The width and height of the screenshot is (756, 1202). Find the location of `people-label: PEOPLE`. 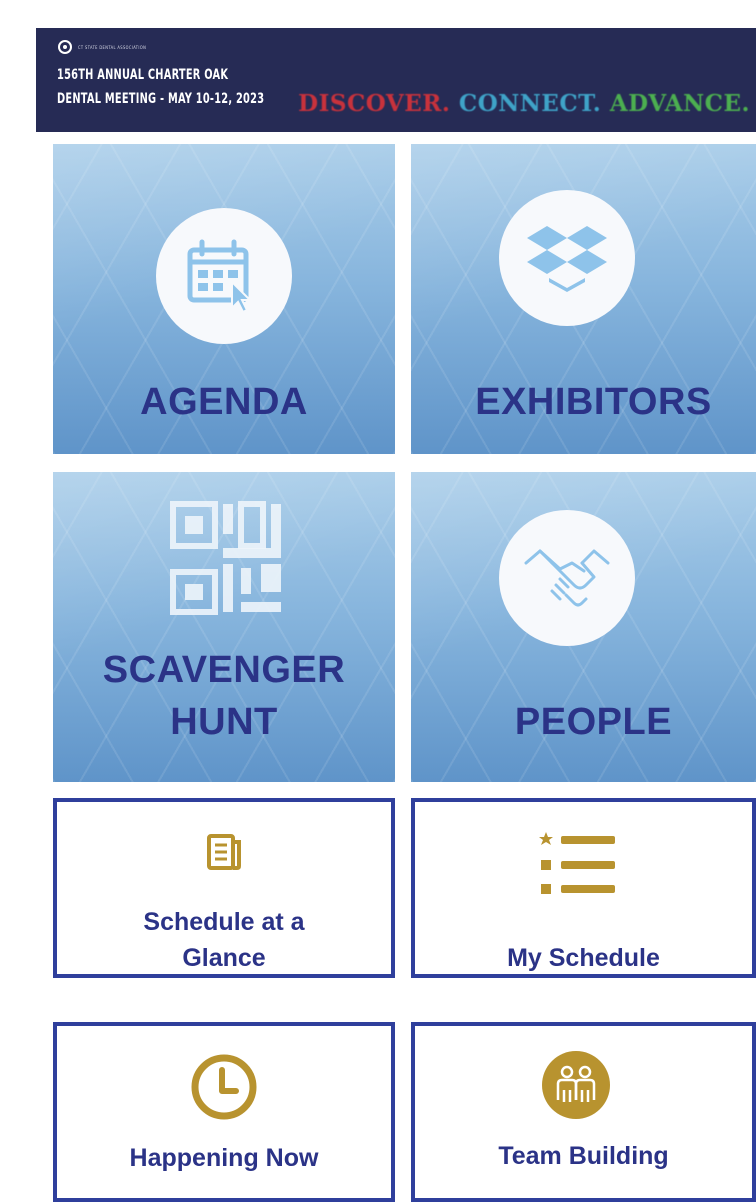

people-label: PEOPLE is located at coordinates (593, 722).